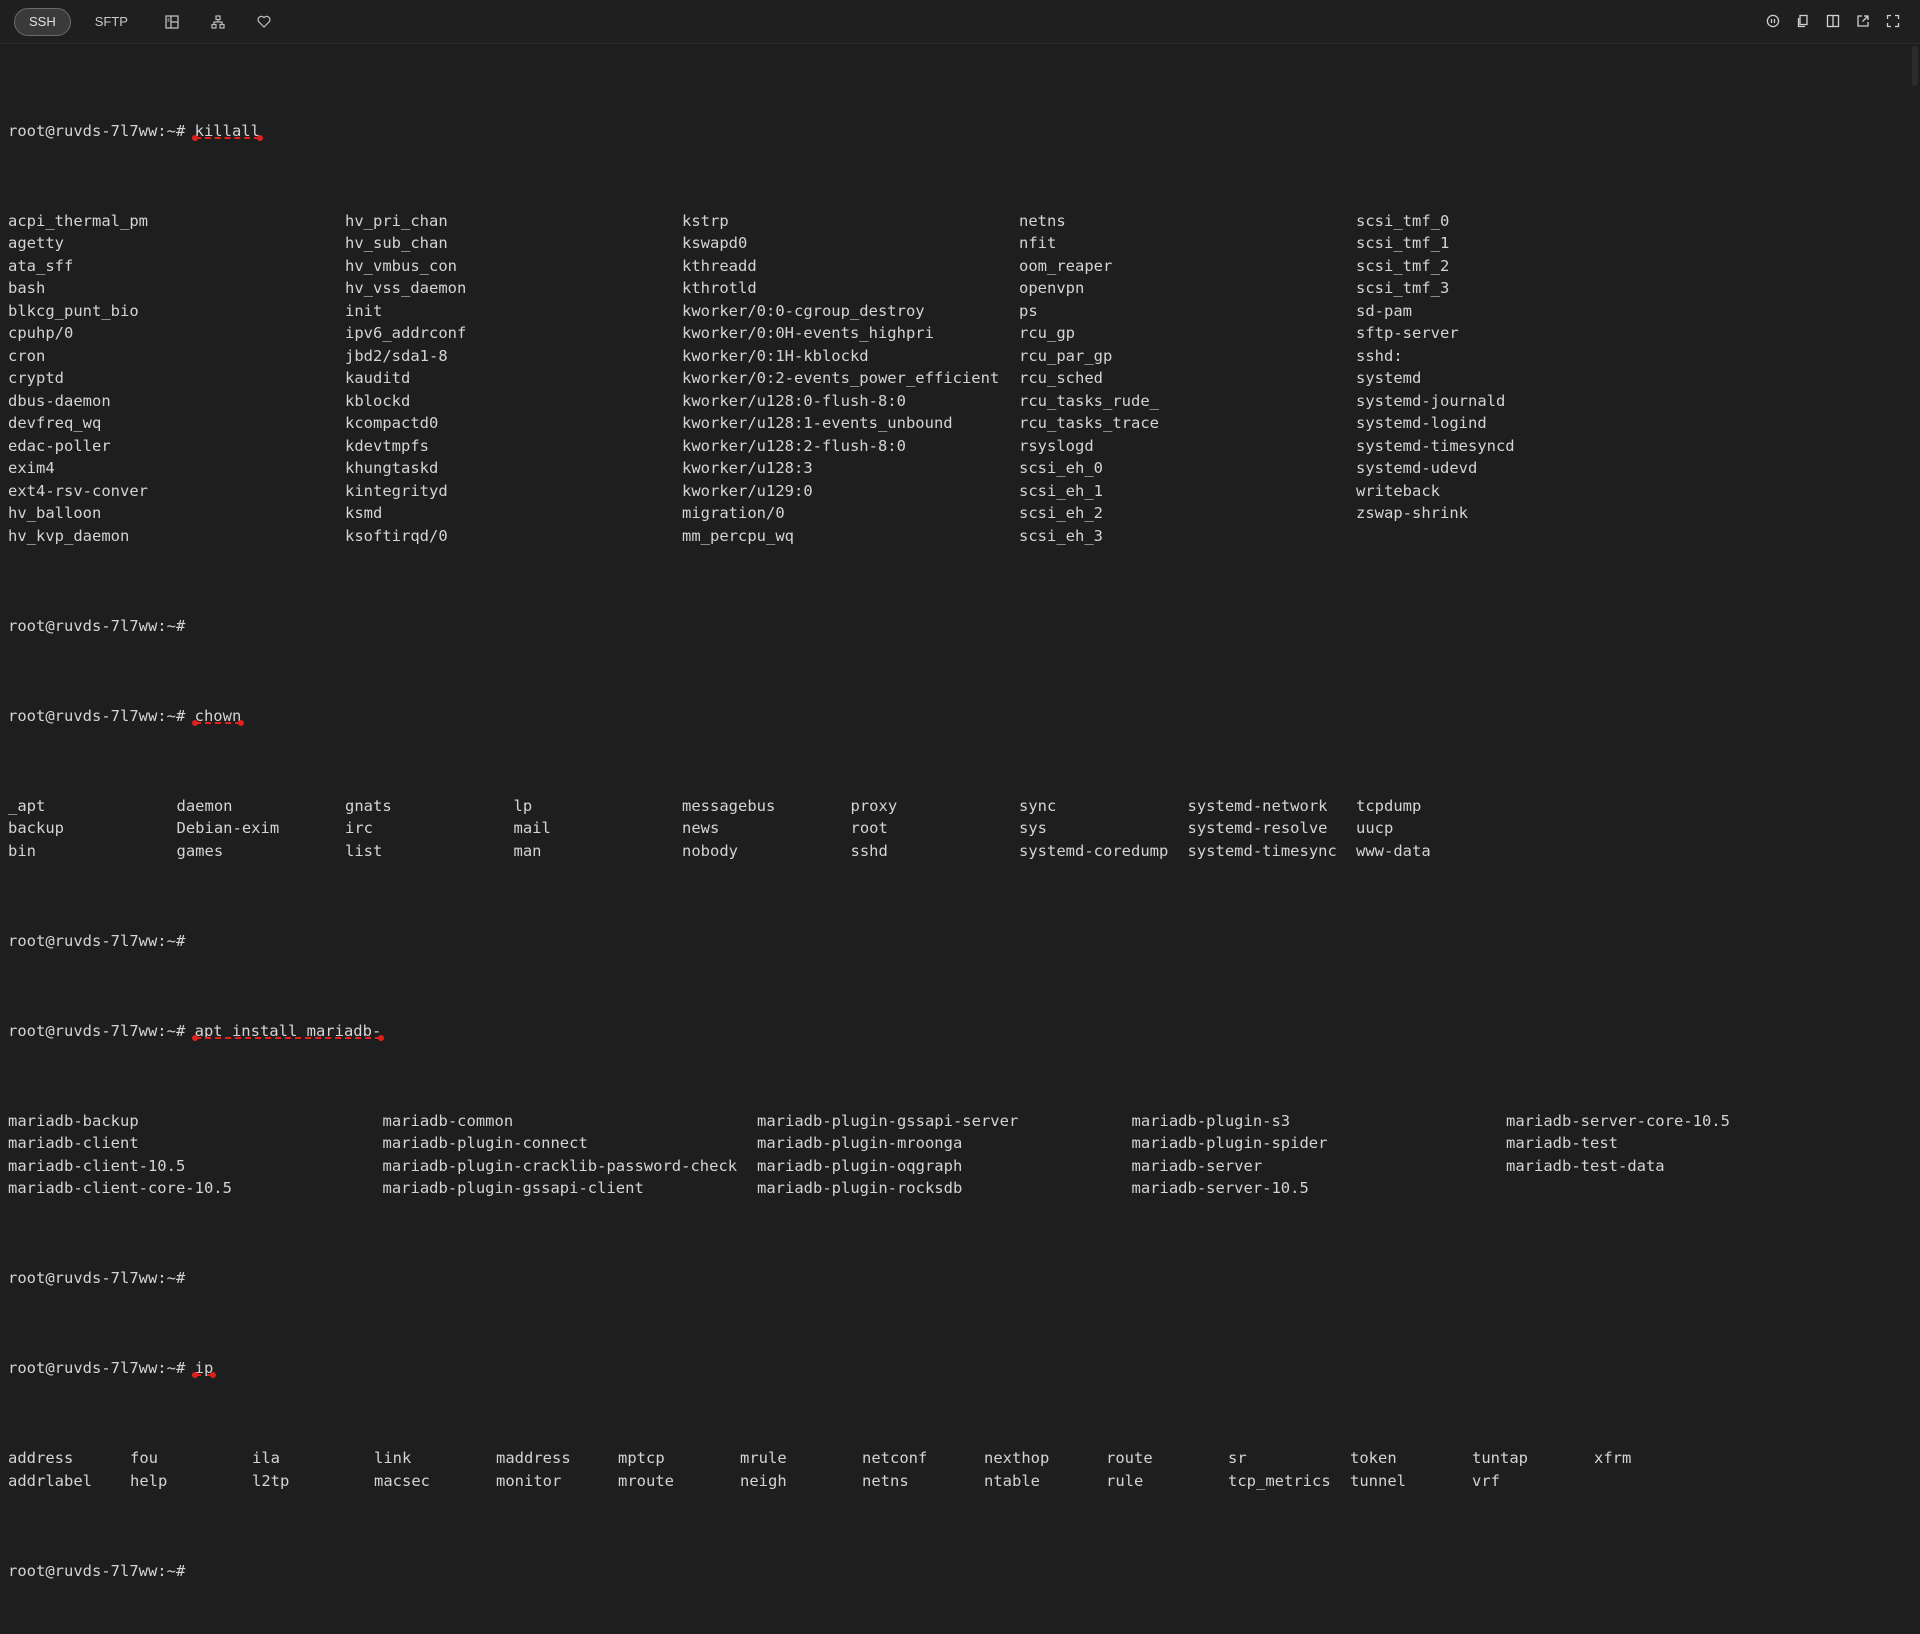 Image resolution: width=1920 pixels, height=1634 pixels. Describe the element at coordinates (228, 828) in the screenshot. I see `completion-item: Debian-exim` at that location.